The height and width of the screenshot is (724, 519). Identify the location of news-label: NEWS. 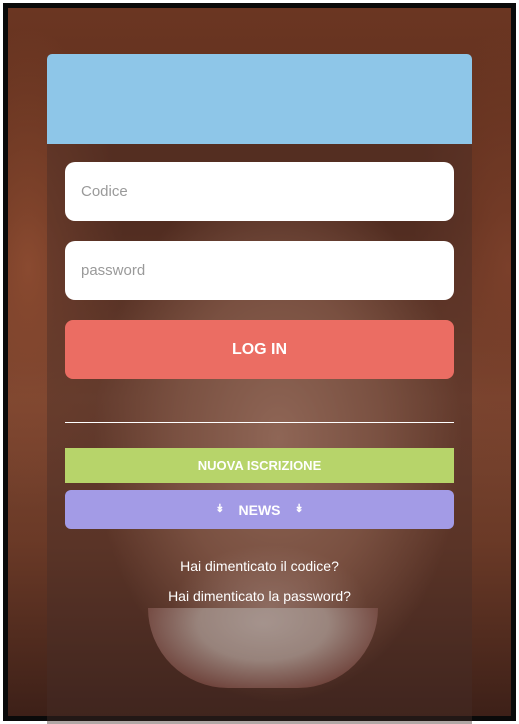
(259, 509).